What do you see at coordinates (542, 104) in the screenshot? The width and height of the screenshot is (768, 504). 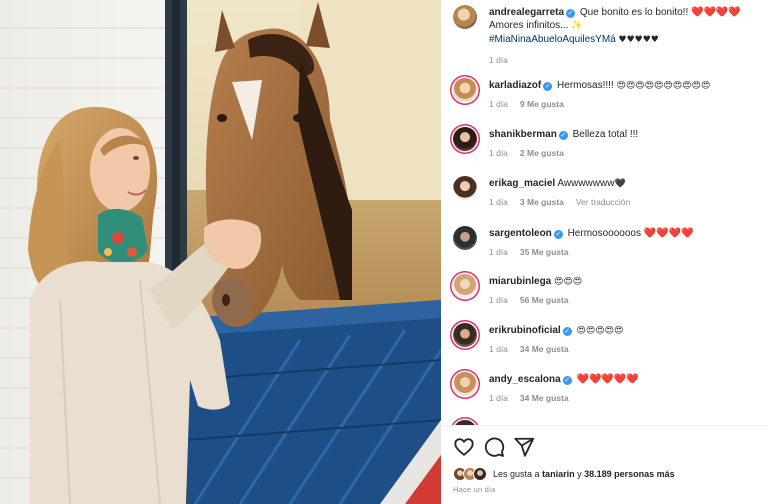 I see `comment-likes-link: 9 Me gusta` at bounding box center [542, 104].